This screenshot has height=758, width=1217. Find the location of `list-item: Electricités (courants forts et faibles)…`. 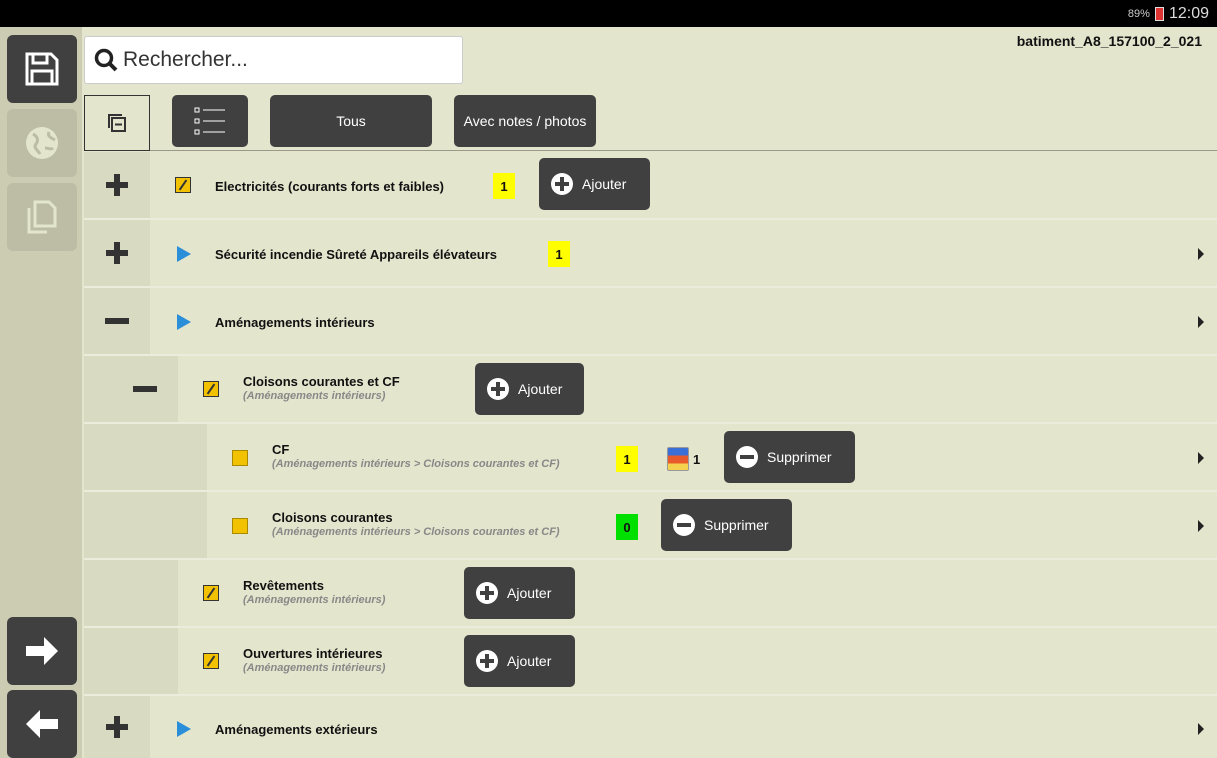

list-item: Electricités (courants forts et faibles)… is located at coordinates (650, 186).